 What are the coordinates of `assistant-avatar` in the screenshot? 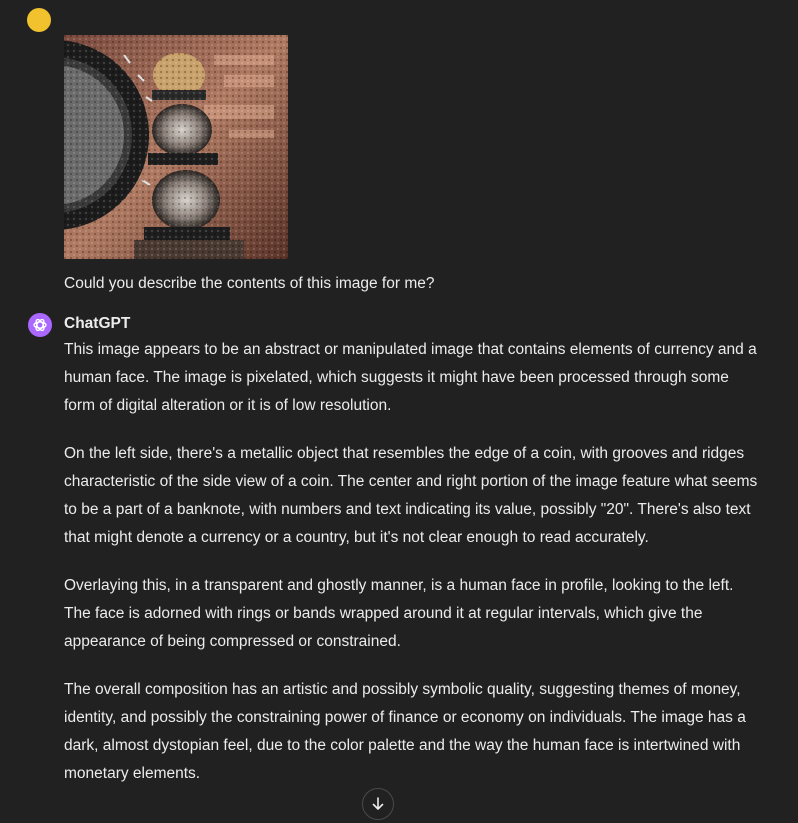 It's located at (40, 325).